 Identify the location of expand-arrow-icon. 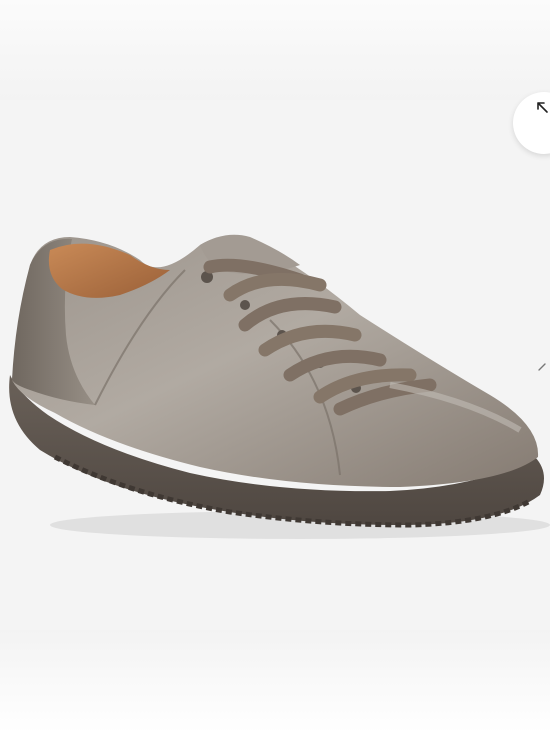
(542, 107).